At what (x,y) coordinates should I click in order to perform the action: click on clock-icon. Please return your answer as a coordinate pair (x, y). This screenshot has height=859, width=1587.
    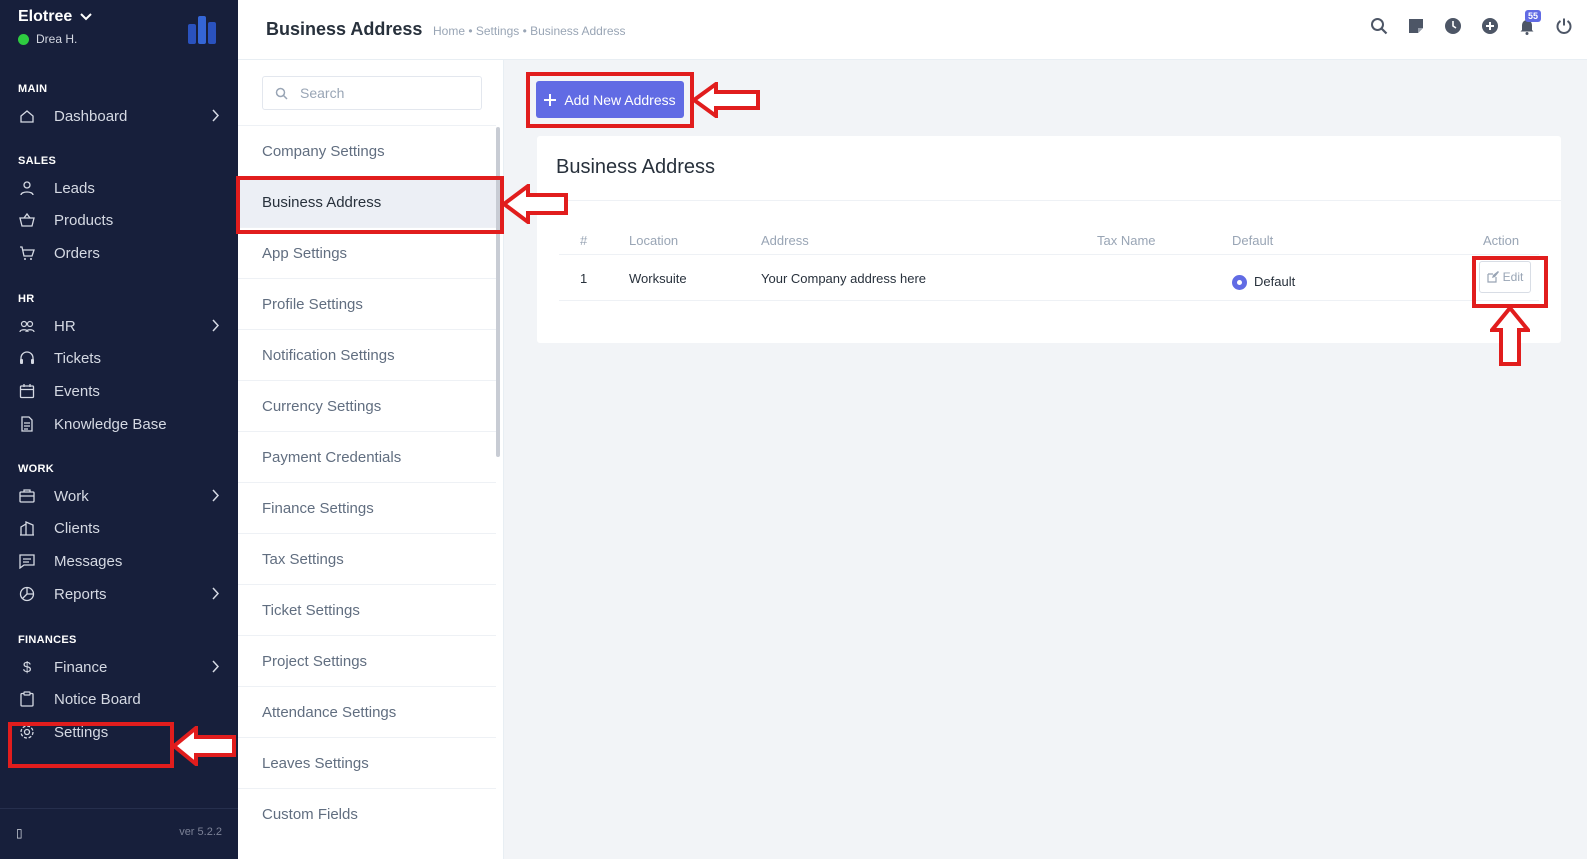
    Looking at the image, I should click on (1453, 26).